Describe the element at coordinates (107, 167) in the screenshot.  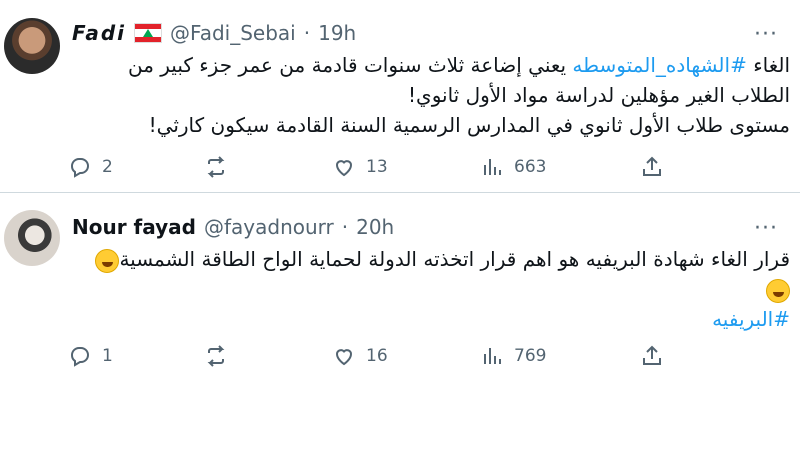
I see `reply-count: 2` at that location.